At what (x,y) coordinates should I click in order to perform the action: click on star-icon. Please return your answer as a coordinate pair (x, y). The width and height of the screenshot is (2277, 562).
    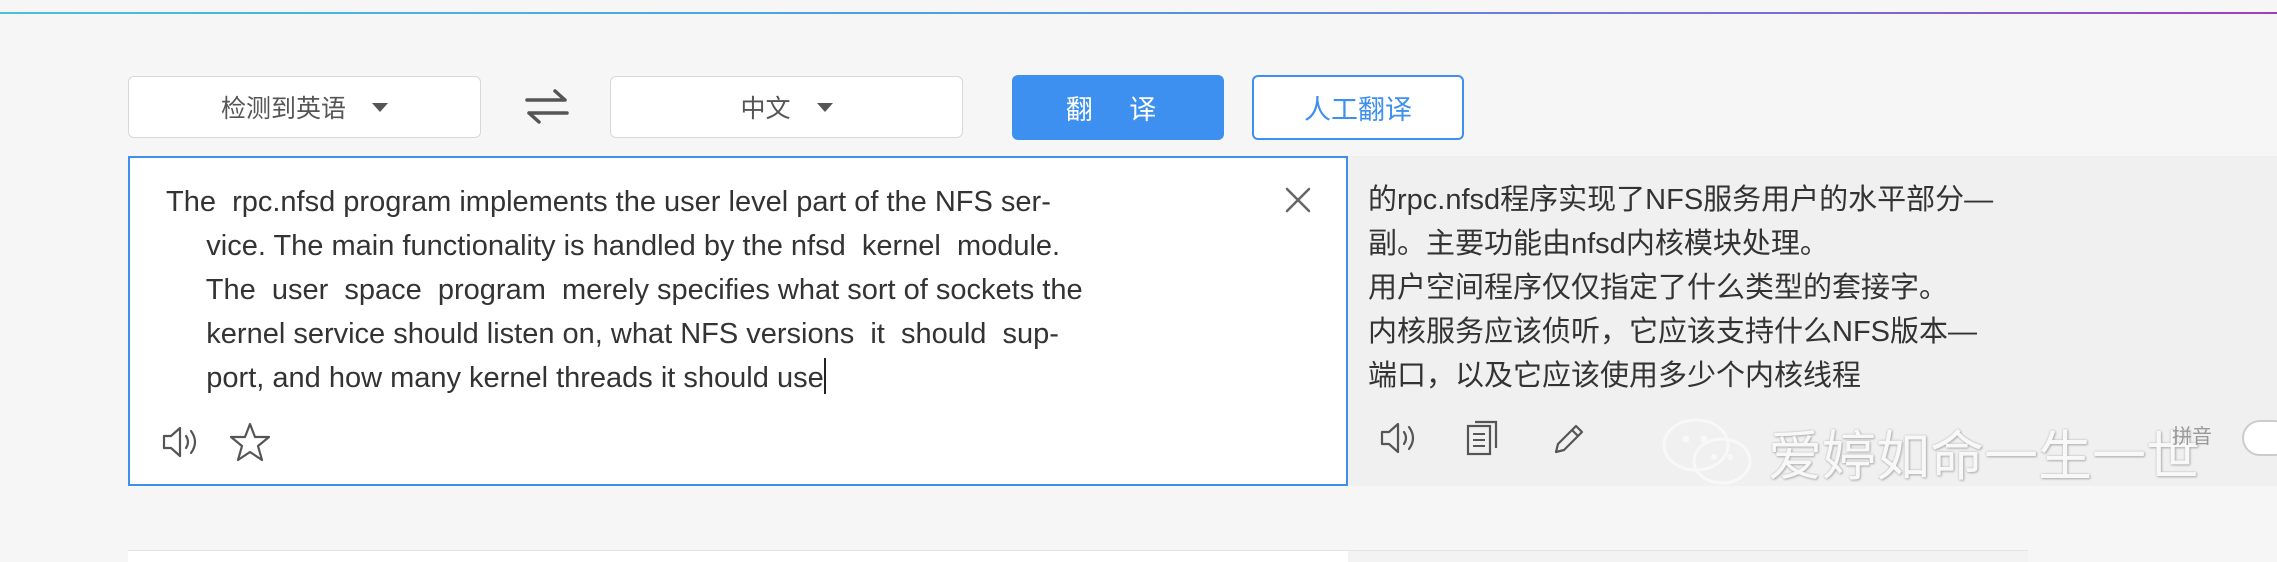
    Looking at the image, I should click on (250, 442).